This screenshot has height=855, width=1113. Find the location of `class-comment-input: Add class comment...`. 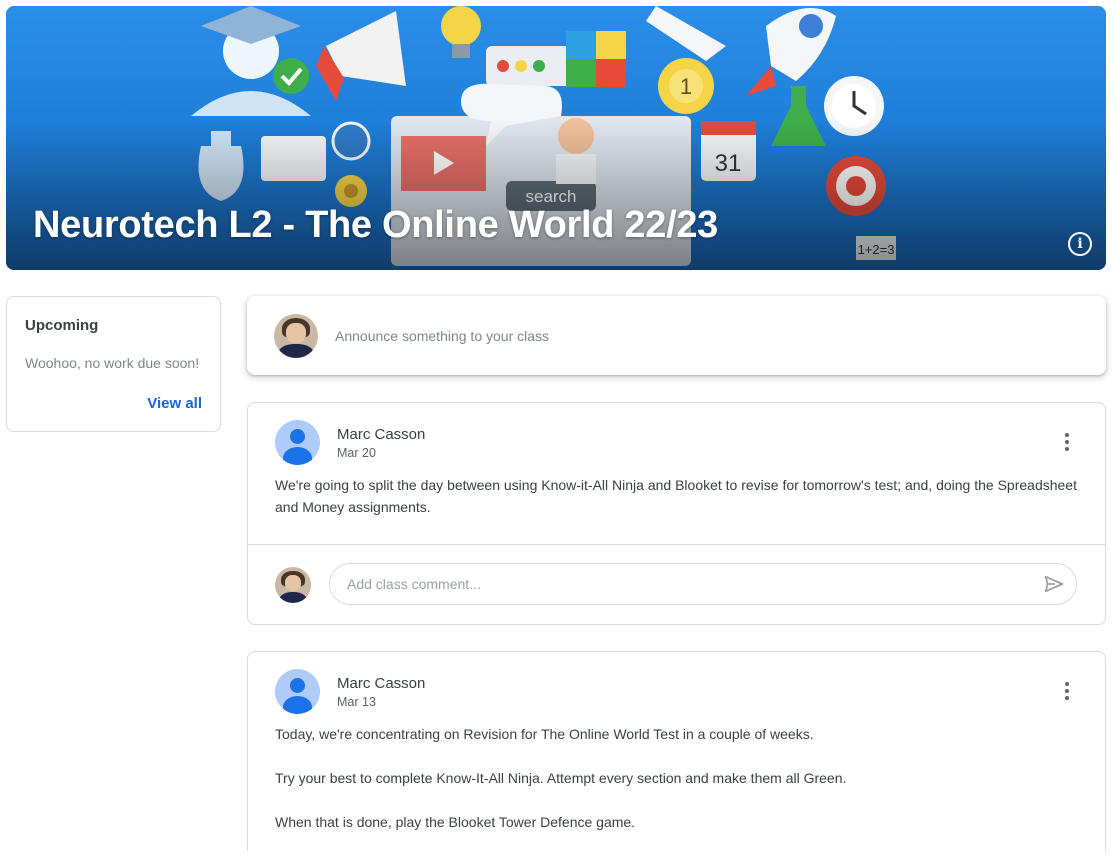

class-comment-input: Add class comment... is located at coordinates (703, 584).